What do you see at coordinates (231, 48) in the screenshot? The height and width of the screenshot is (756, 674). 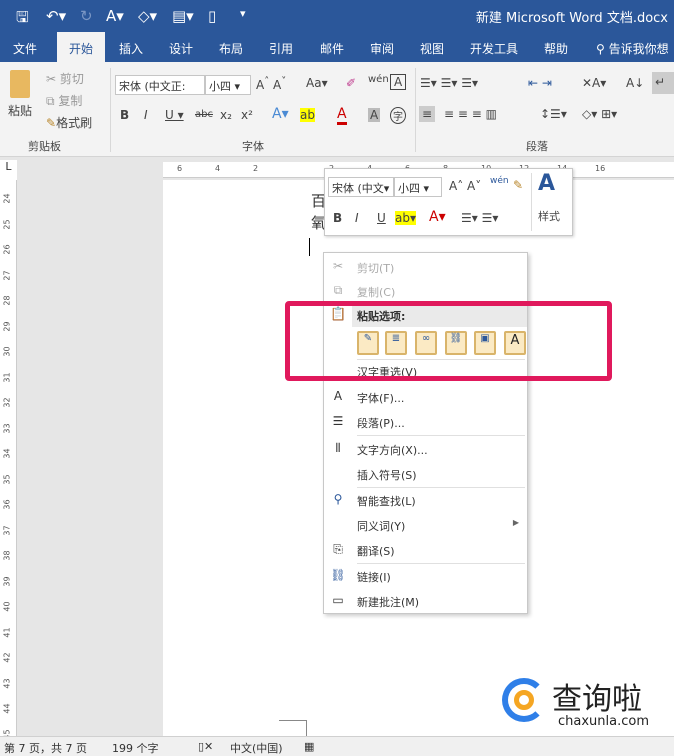 I see `tab-layout: 布局` at bounding box center [231, 48].